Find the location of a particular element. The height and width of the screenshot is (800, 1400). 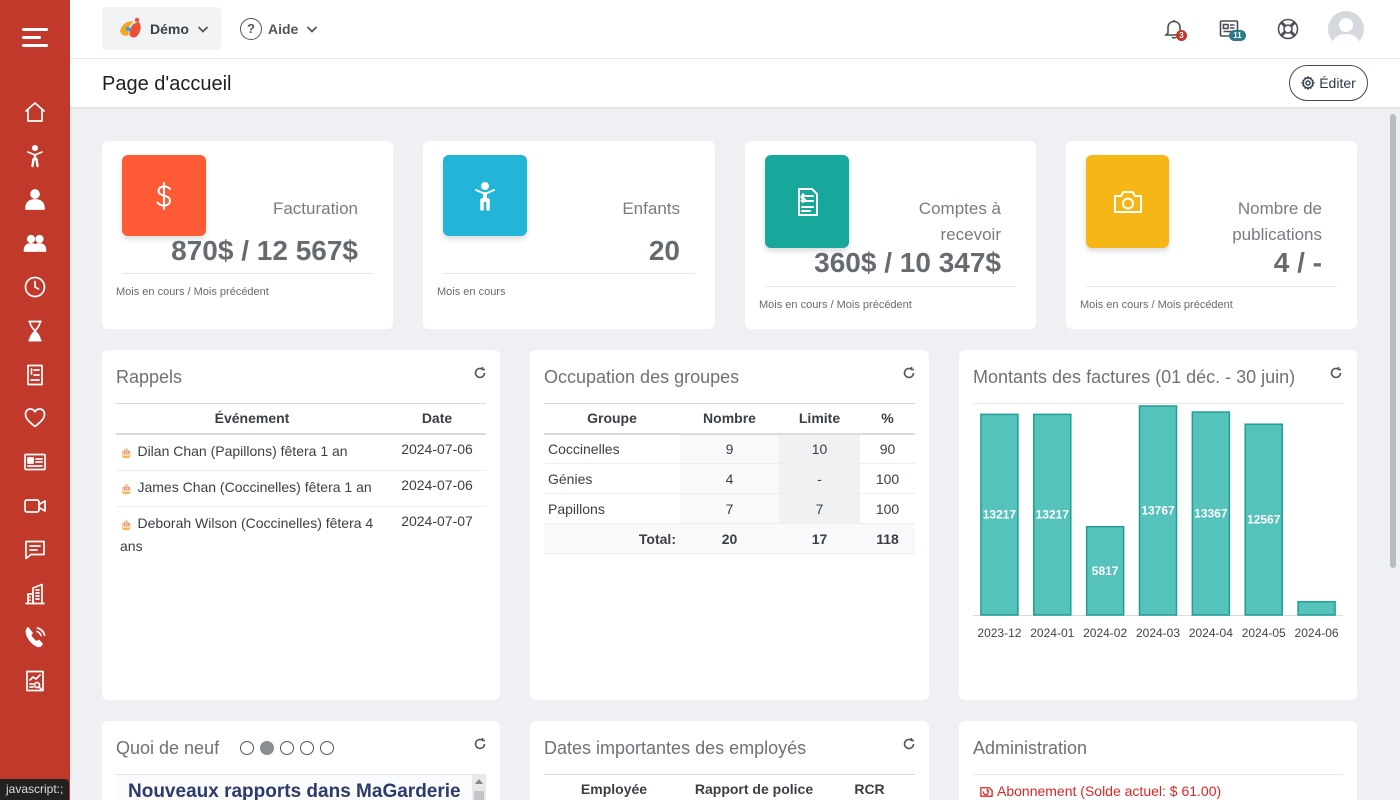

stat-footer: Mois en cours is located at coordinates (471, 292).